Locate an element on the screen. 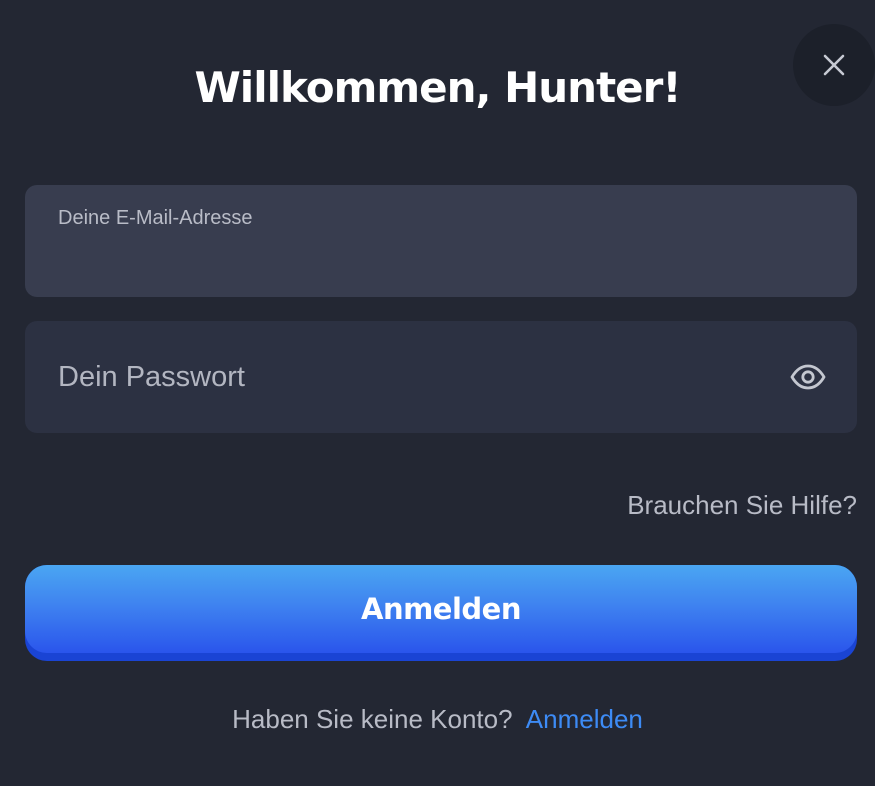 This screenshot has width=875, height=786. toggle-password-visibility-button is located at coordinates (808, 377).